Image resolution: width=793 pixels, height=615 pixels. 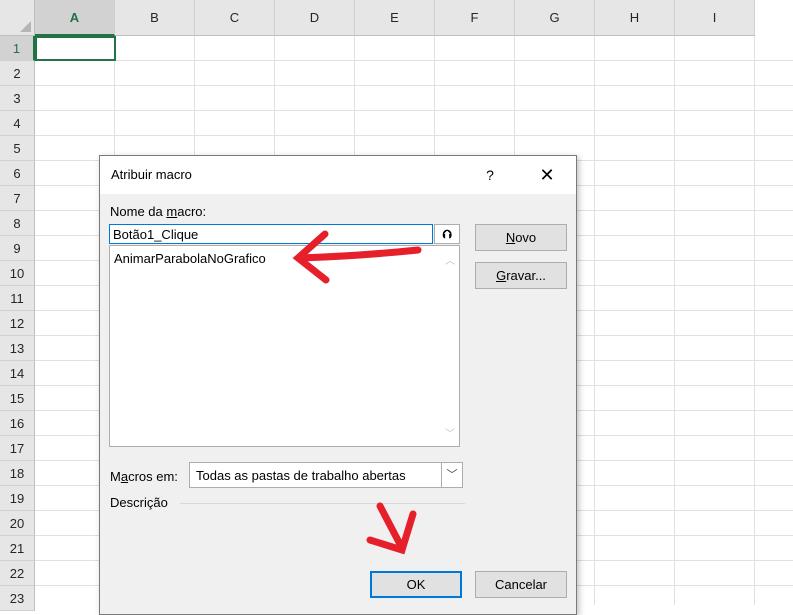 I want to click on row-header: 15, so click(x=17, y=398).